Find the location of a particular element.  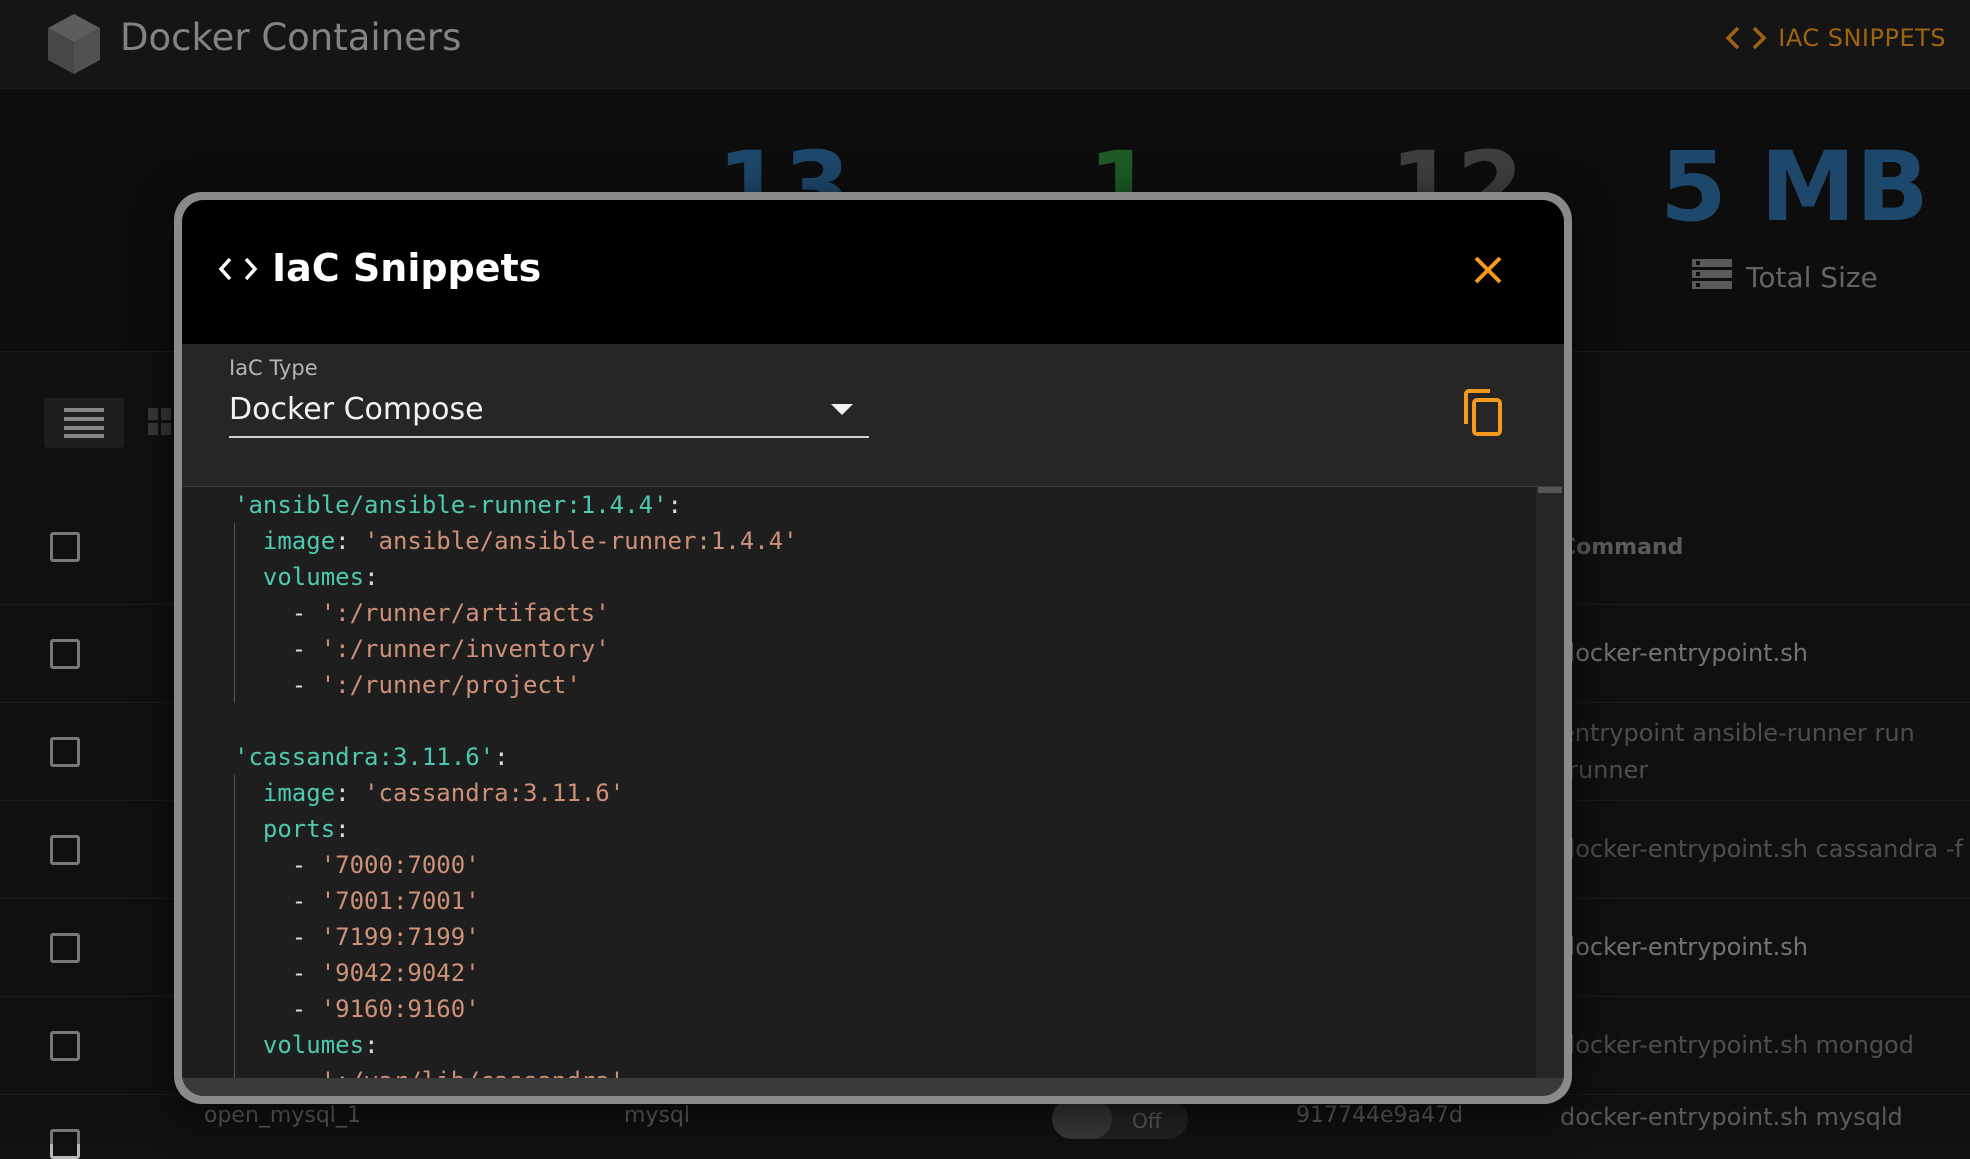

code-value: '7000:7000' is located at coordinates (400, 865).